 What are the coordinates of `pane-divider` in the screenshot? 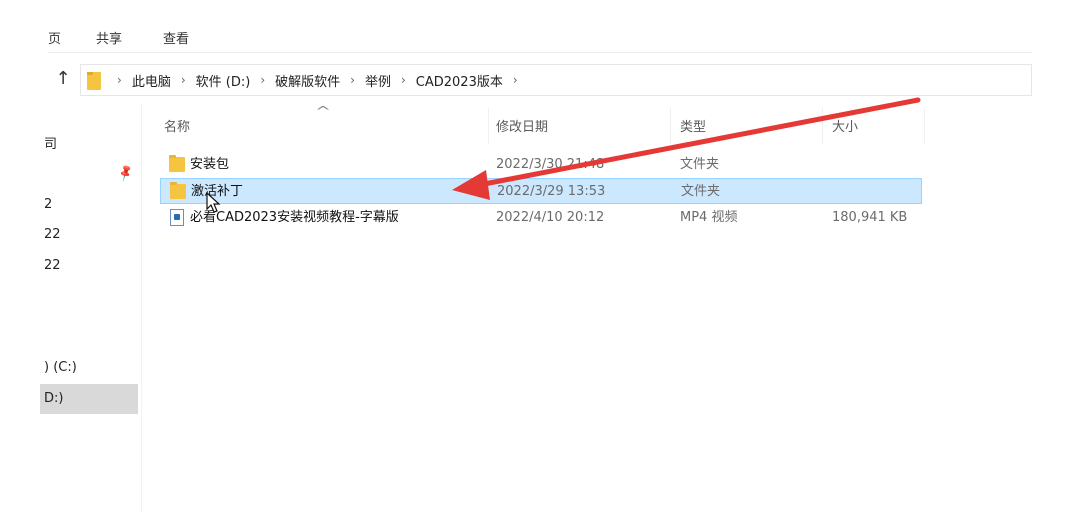 It's located at (141, 308).